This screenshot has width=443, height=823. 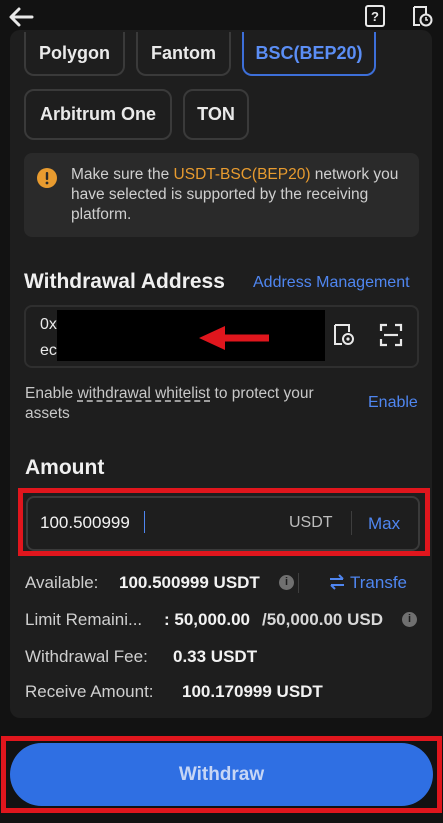 What do you see at coordinates (189, 582) in the screenshot?
I see `available-value: 100.500999 USDT` at bounding box center [189, 582].